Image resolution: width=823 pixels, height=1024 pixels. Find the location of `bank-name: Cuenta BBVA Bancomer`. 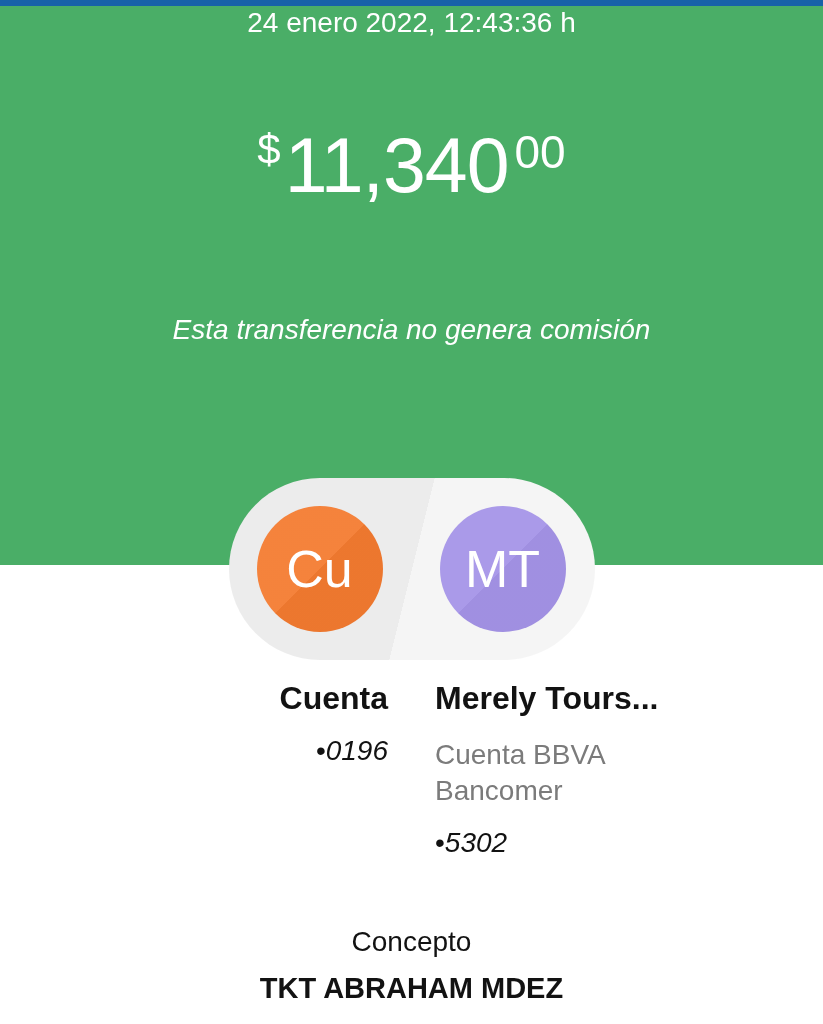

bank-name: Cuenta BBVA Bancomer is located at coordinates (520, 773).